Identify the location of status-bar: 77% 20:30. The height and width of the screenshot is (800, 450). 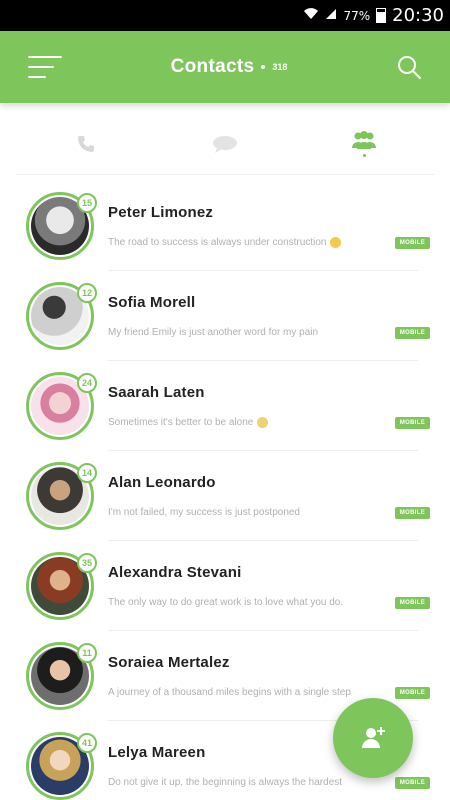
(225, 15).